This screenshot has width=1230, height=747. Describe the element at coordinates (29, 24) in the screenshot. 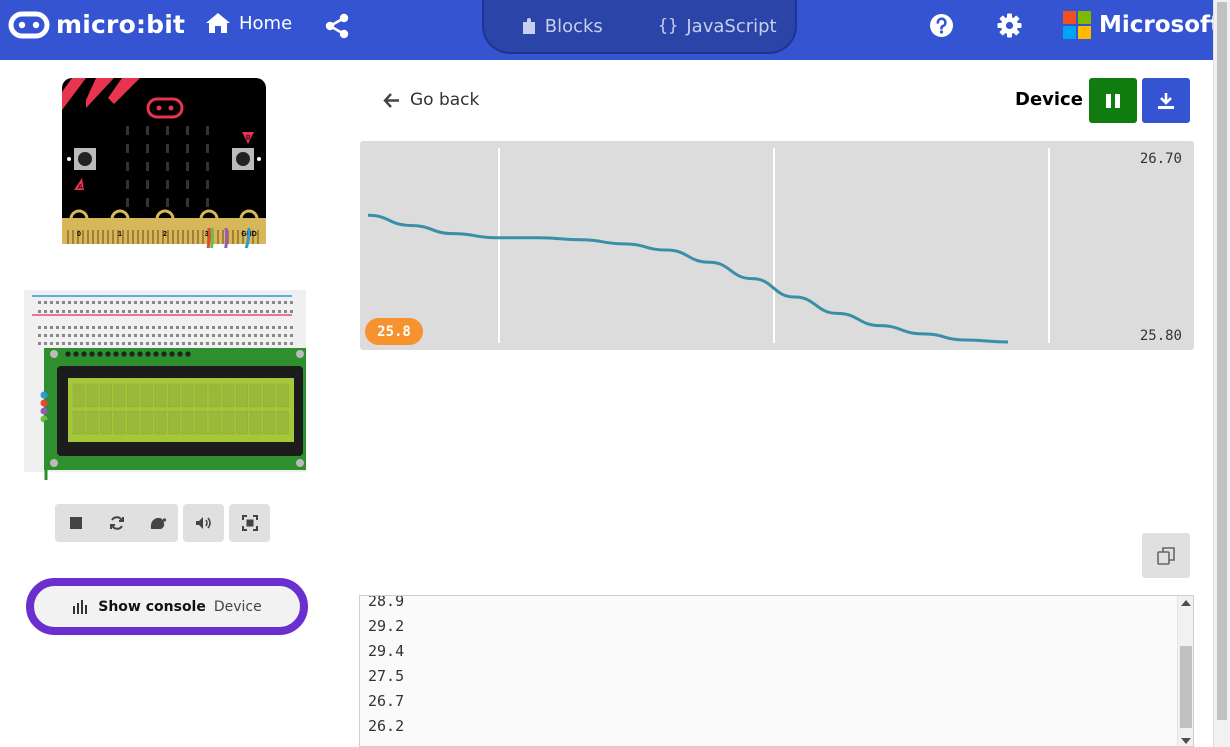

I see `microbit-icon` at that location.